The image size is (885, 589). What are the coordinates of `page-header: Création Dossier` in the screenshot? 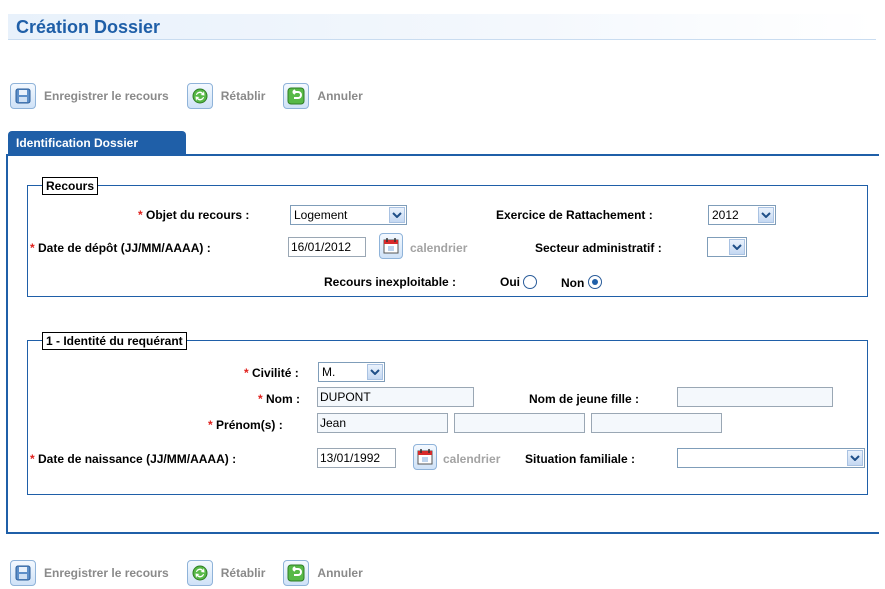 It's located at (442, 27).